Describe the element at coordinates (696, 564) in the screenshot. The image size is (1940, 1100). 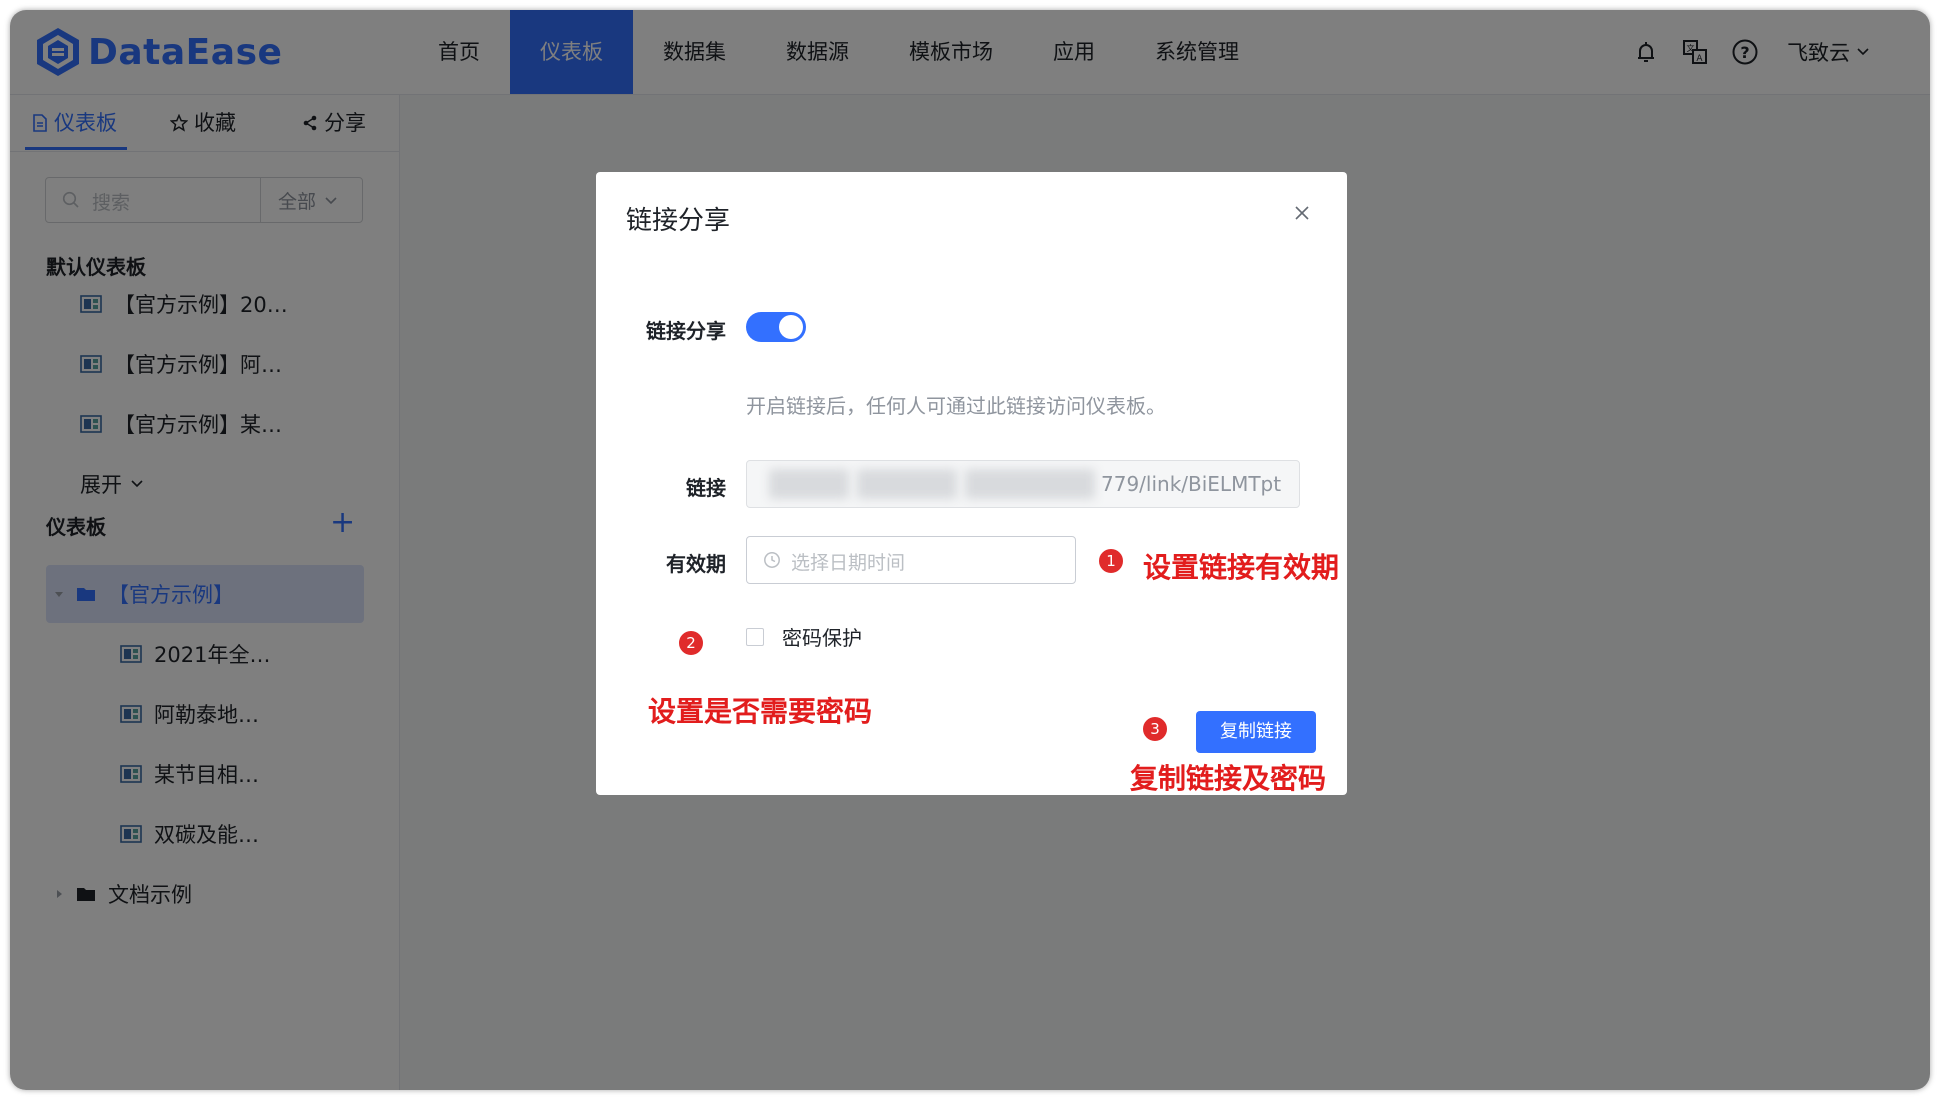
I see `expiry-label: 有效期` at that location.